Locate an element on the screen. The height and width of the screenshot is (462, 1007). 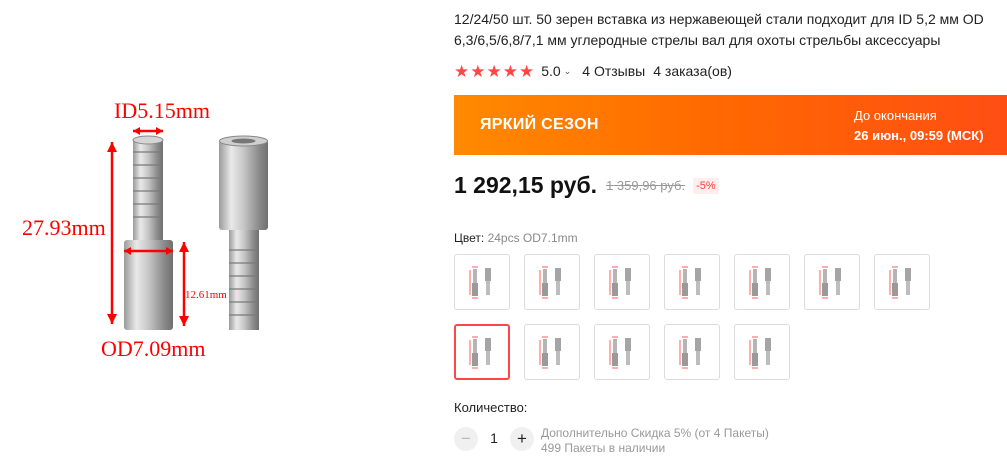
rating-value: 5.0 is located at coordinates (550, 71).